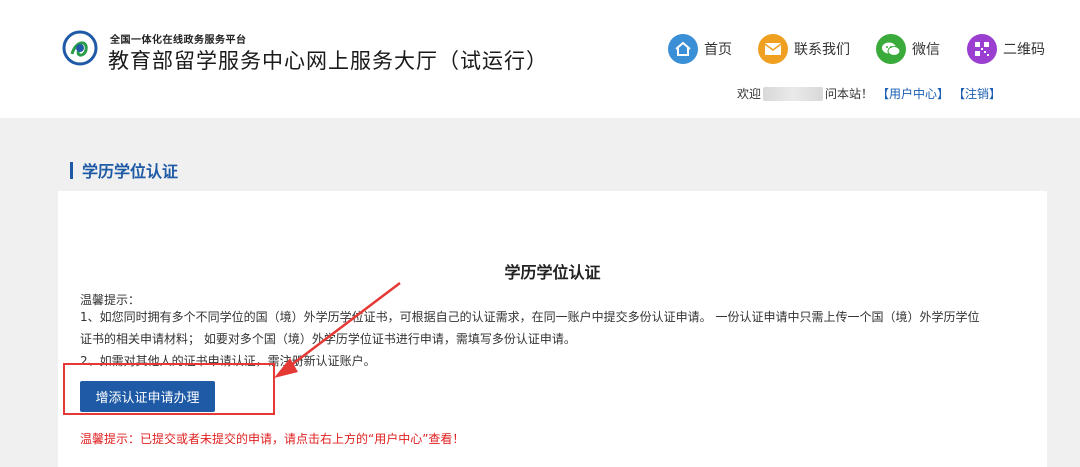  Describe the element at coordinates (793, 93) in the screenshot. I see `redacted-username` at that location.